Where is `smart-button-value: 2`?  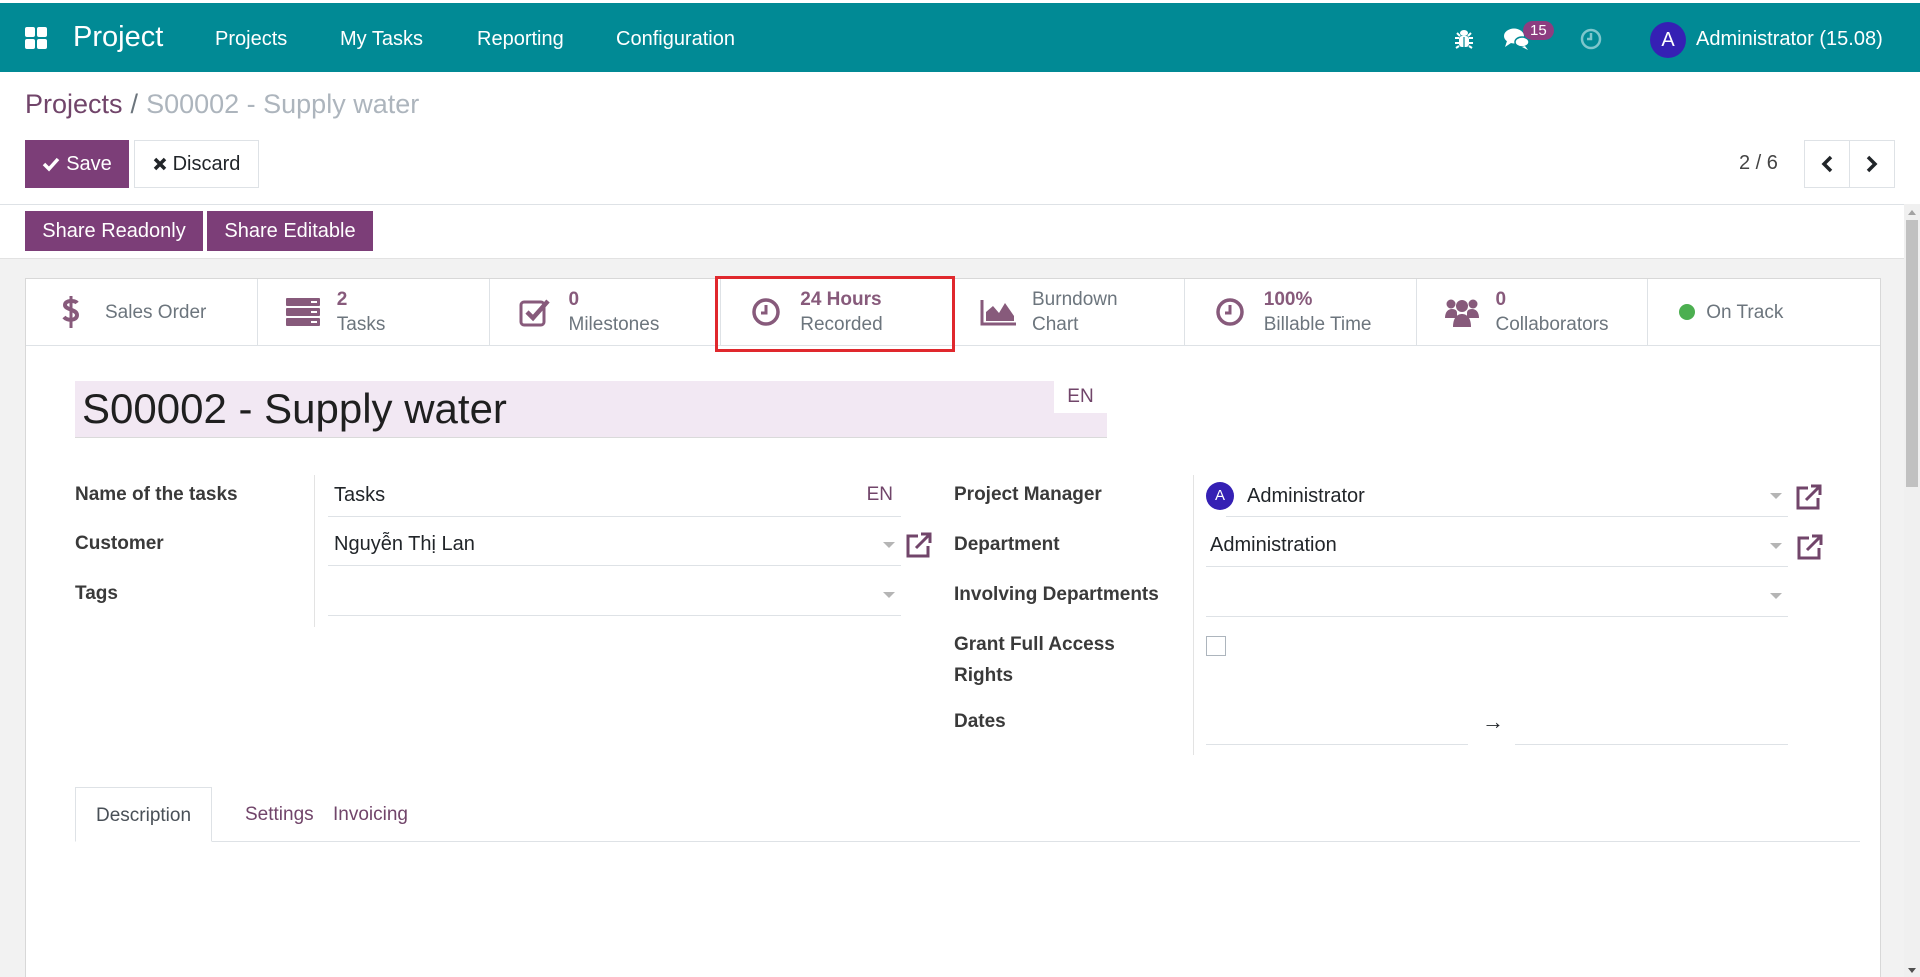 smart-button-value: 2 is located at coordinates (342, 299).